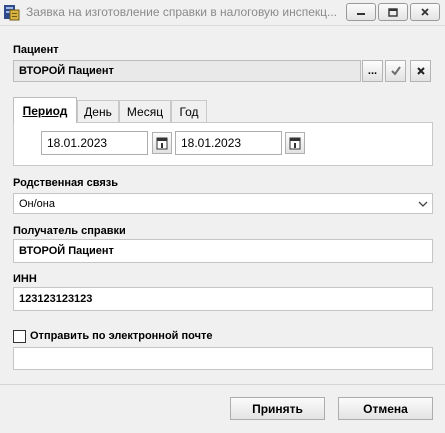 The image size is (445, 433). I want to click on tab-month: Месяц, so click(145, 111).